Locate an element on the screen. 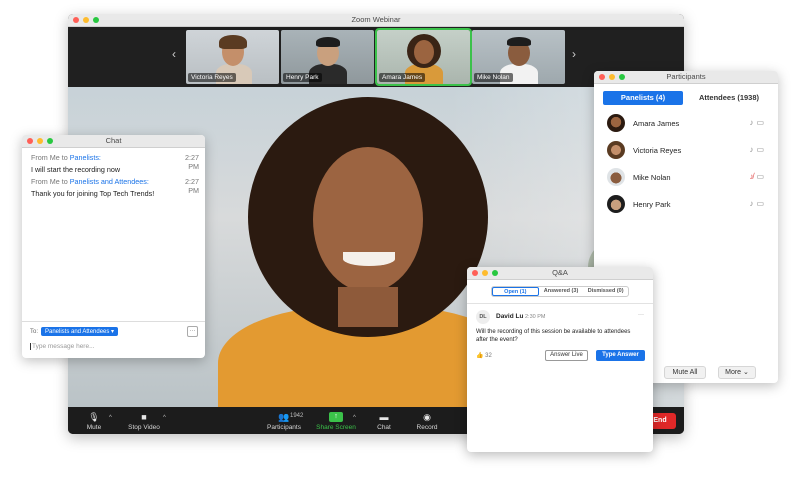  stop-video-button: ■ Stop Video is located at coordinates (144, 421).